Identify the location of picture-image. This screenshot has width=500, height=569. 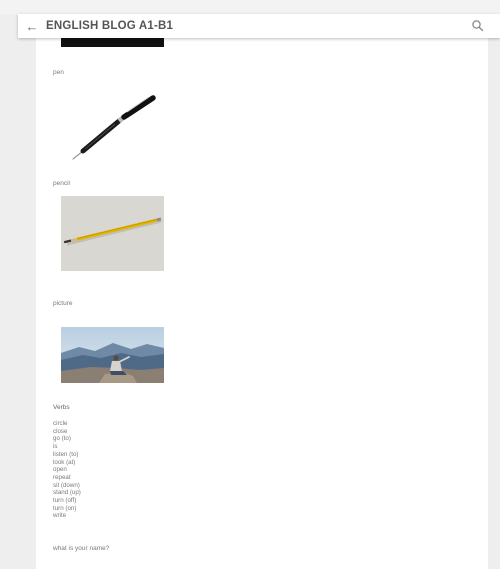
(112, 355).